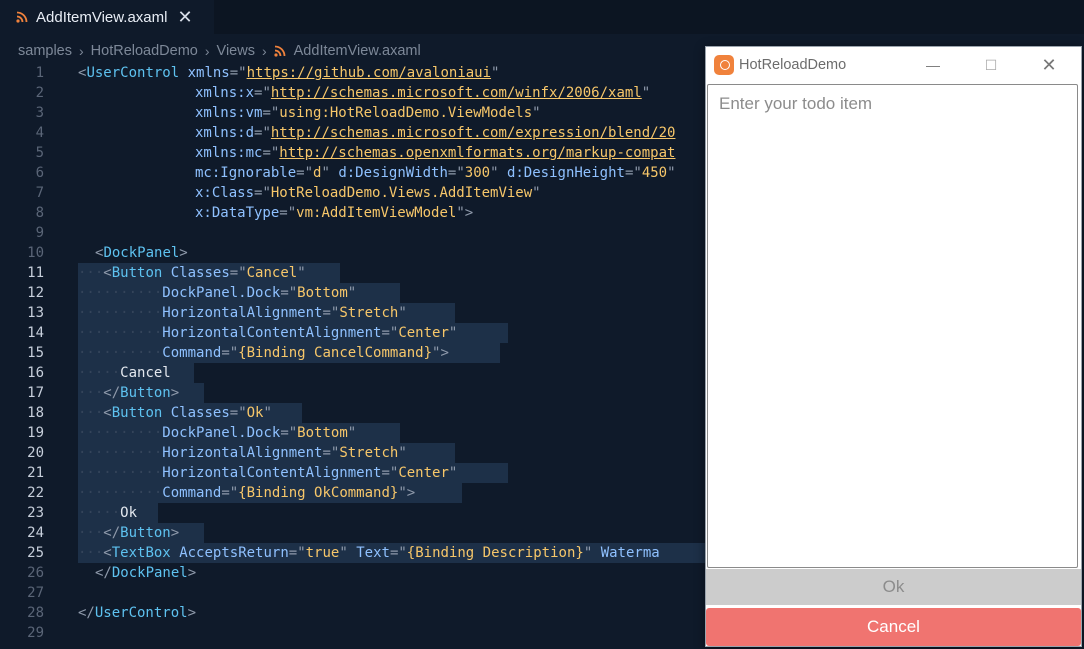 The height and width of the screenshot is (649, 1084). I want to click on code-token: Cancel, so click(272, 273).